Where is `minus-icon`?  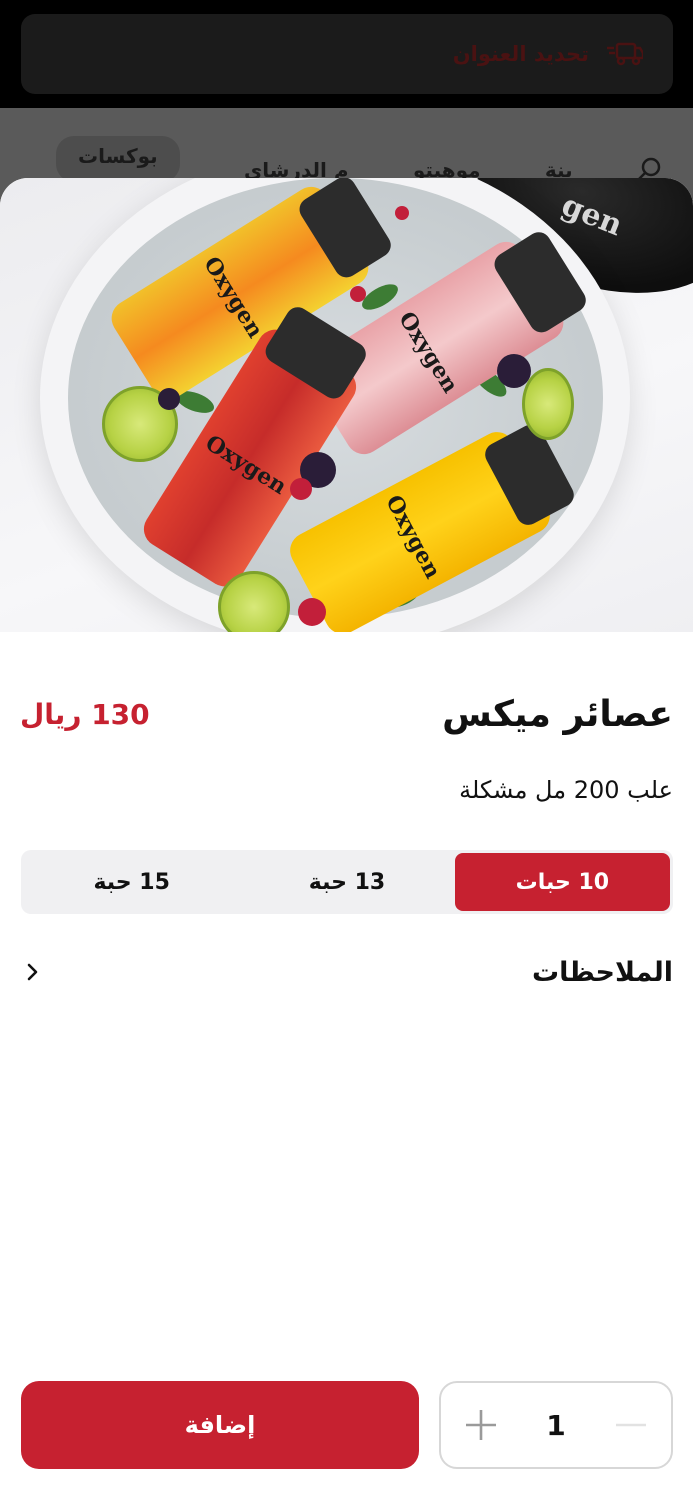
minus-icon is located at coordinates (630, 1425).